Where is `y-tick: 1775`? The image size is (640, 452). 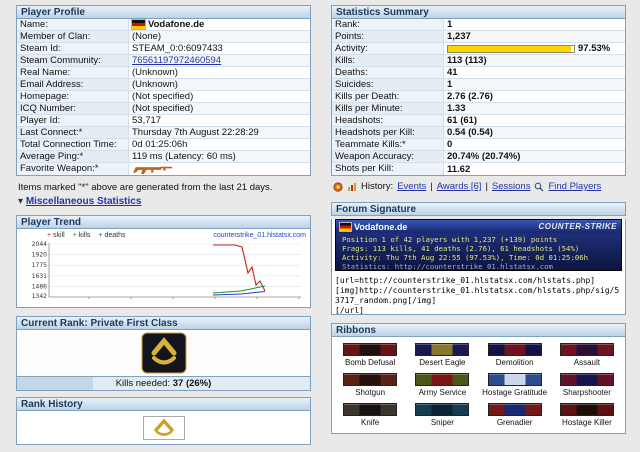 y-tick: 1775 is located at coordinates (39, 265).